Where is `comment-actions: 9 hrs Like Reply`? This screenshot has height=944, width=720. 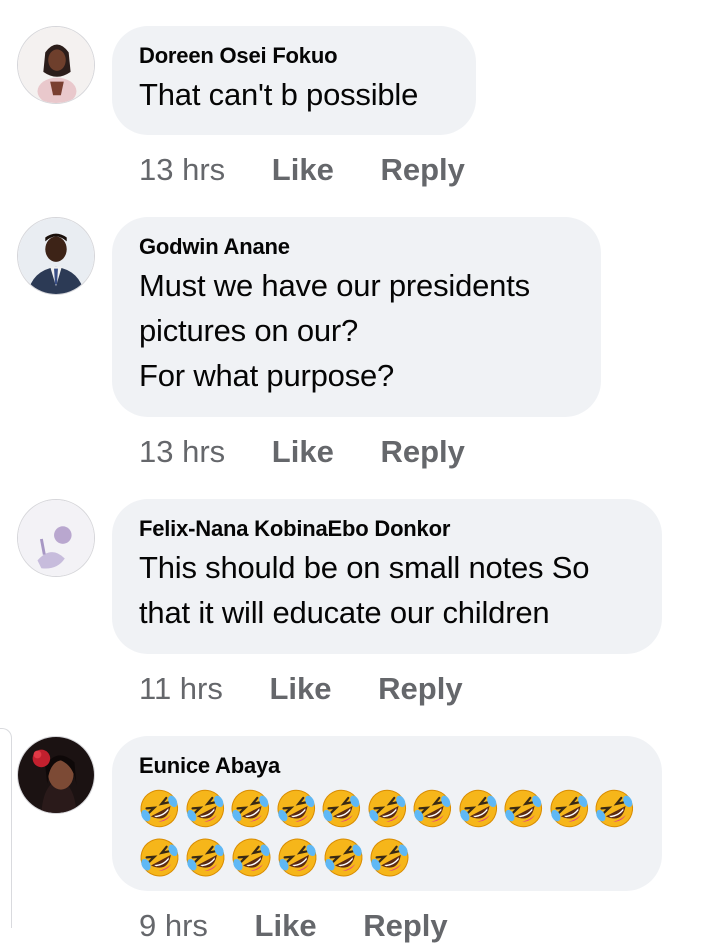 comment-actions: 9 hrs Like Reply is located at coordinates (293, 926).